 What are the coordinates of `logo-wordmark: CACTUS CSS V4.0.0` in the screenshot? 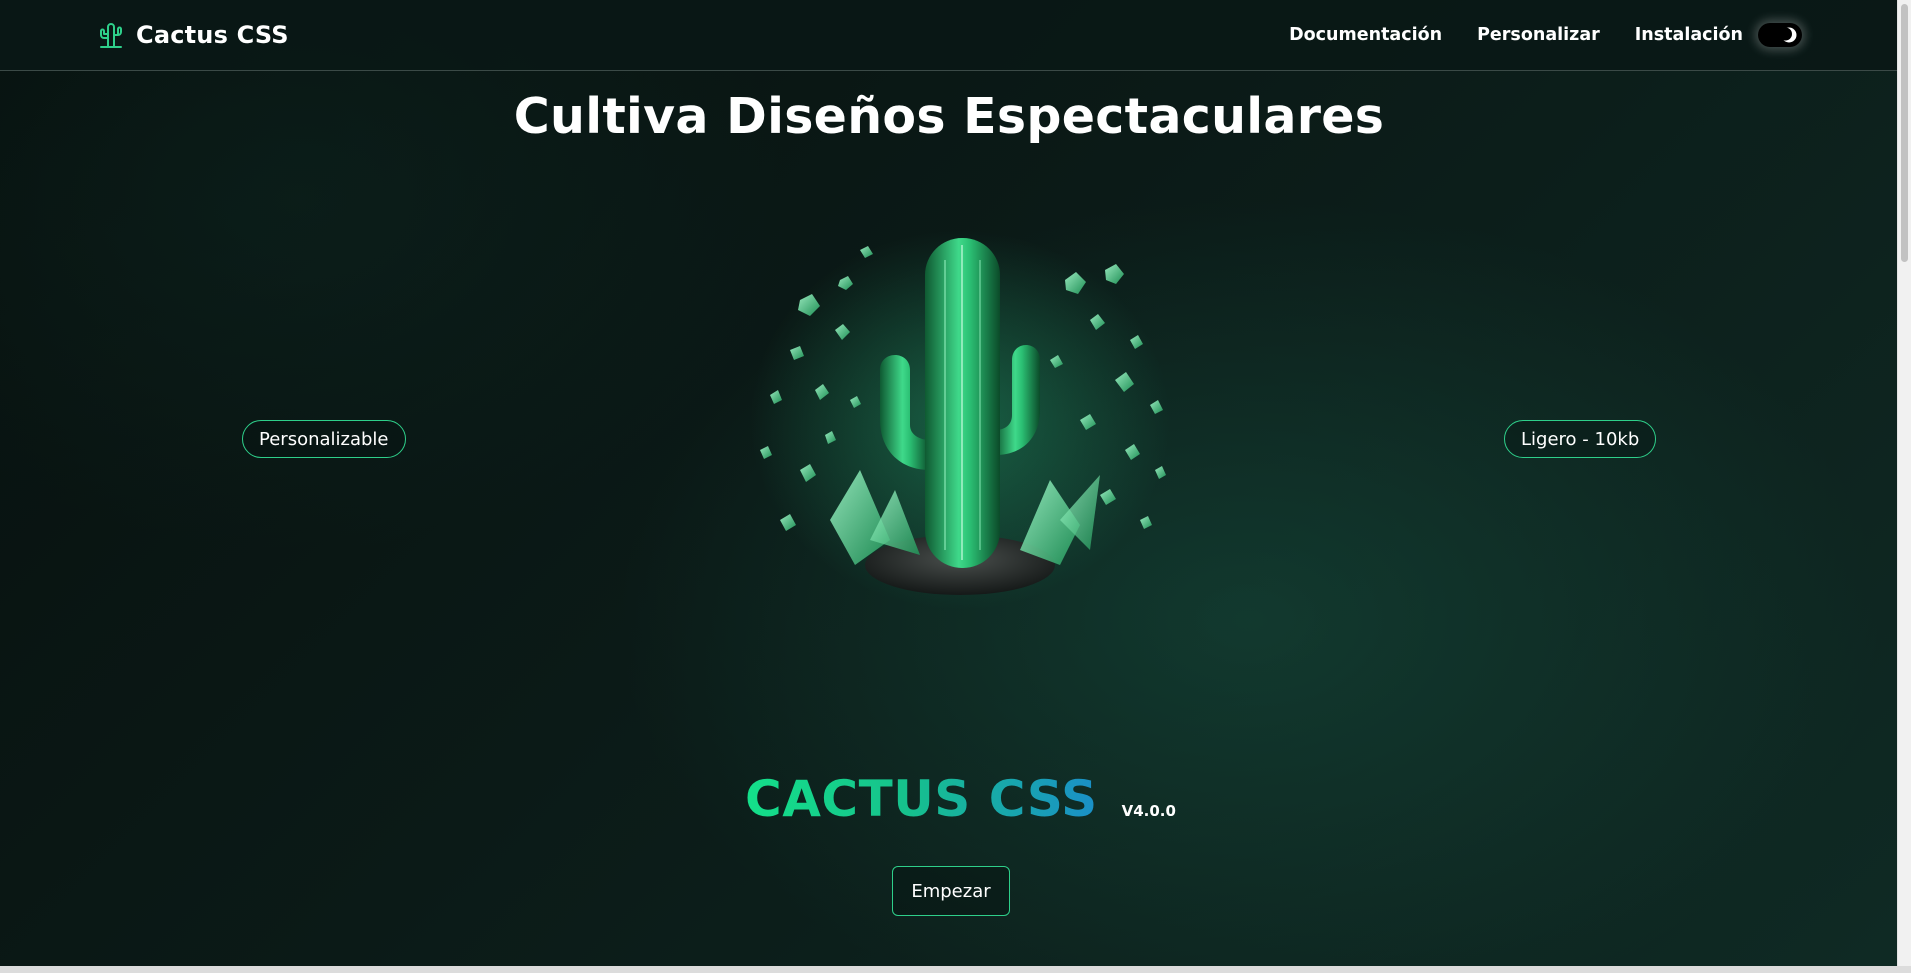 It's located at (960, 799).